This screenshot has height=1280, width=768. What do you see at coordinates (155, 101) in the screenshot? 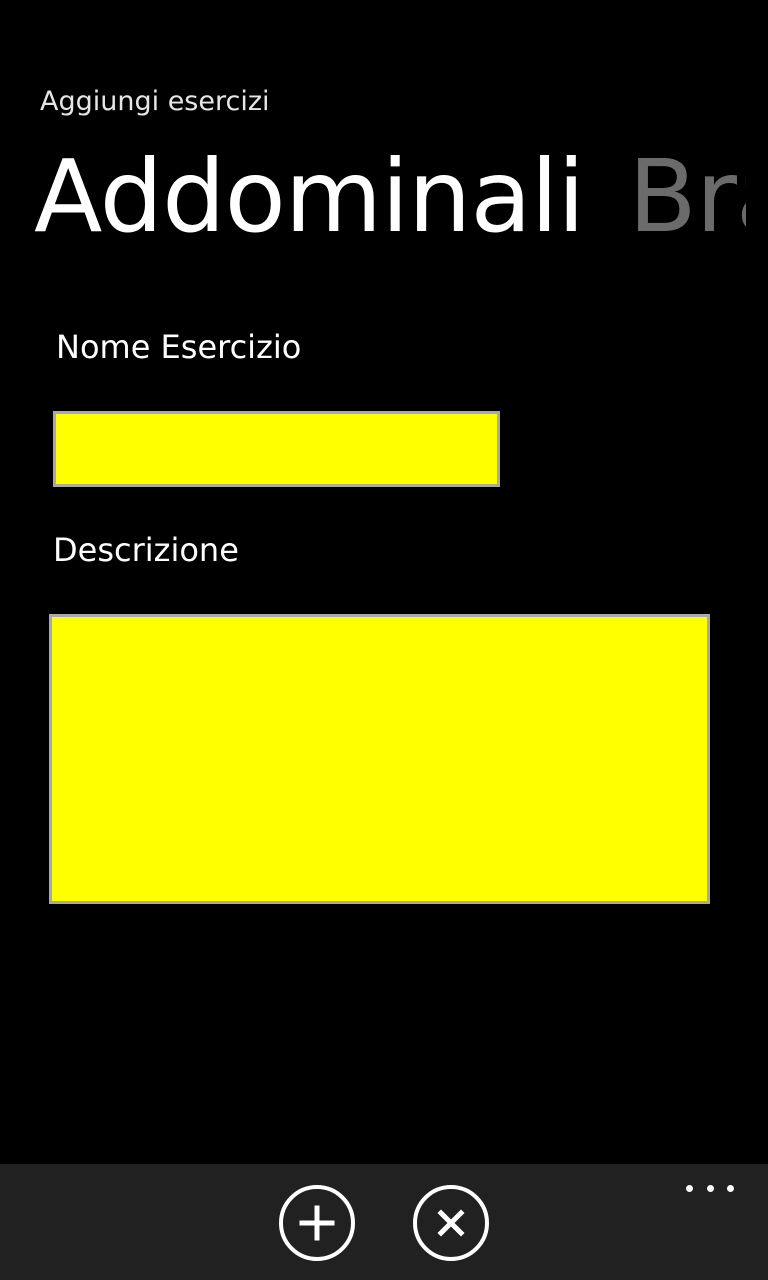
I see `app-title: Aggiungi esercizi` at bounding box center [155, 101].